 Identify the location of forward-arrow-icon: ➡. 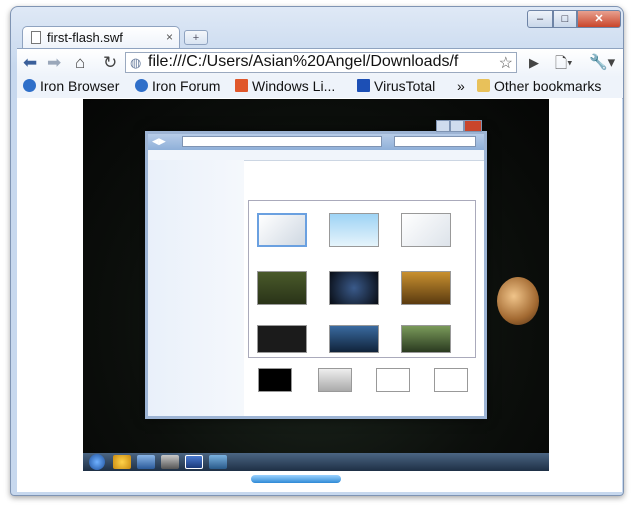
(54, 63).